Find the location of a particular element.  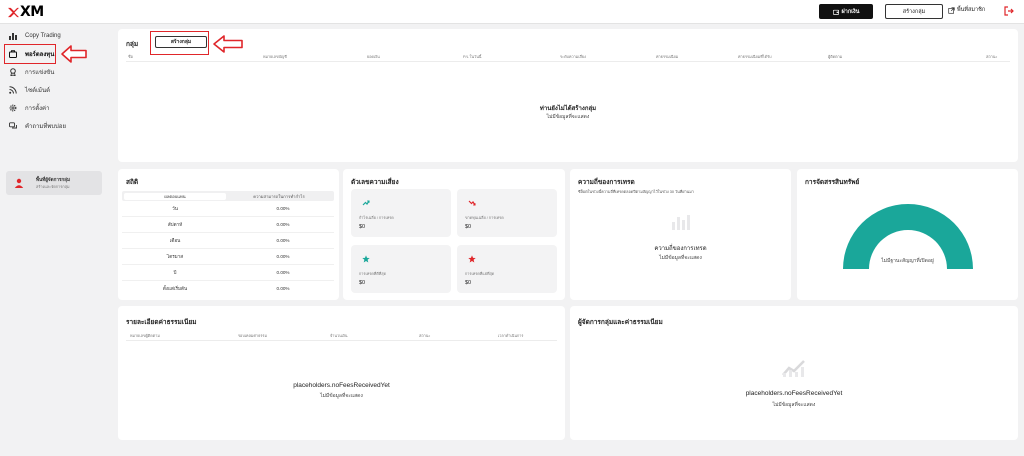

table-row: วัน 0.00% is located at coordinates (228, 209).